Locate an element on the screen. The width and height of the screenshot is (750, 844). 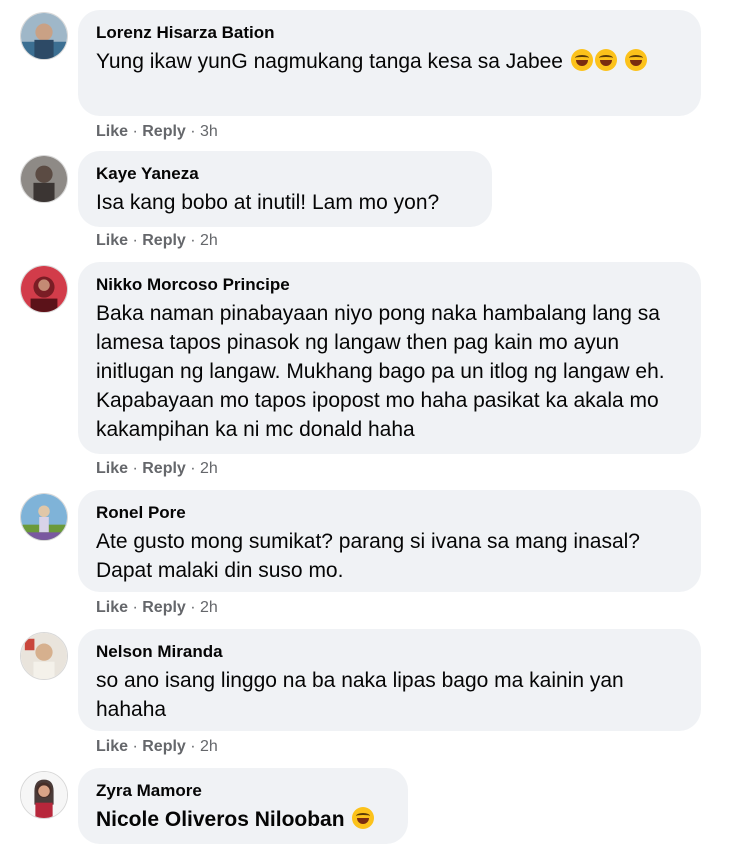
comment-author: Zyra Mamore is located at coordinates (243, 791).